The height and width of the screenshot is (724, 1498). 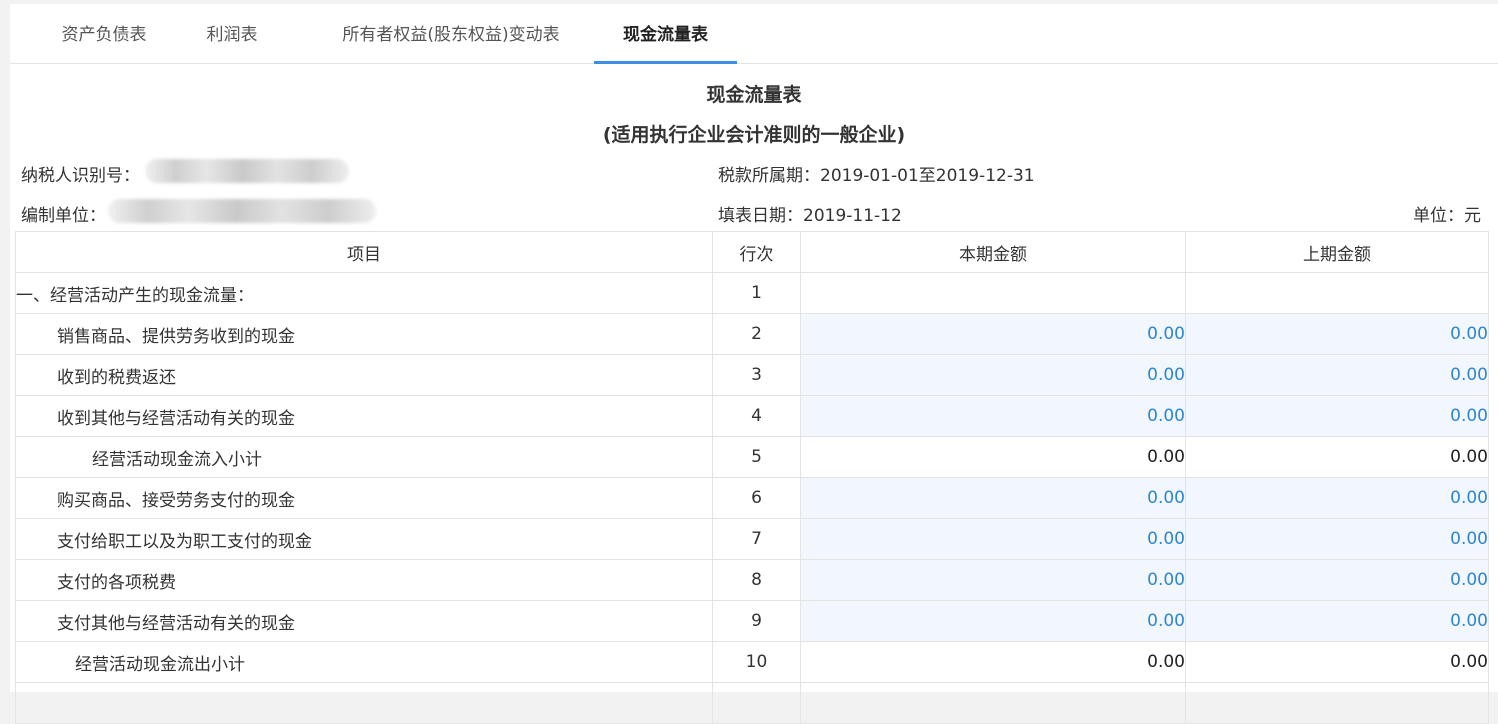 I want to click on tab-income-statement: 利润表, so click(x=232, y=33).